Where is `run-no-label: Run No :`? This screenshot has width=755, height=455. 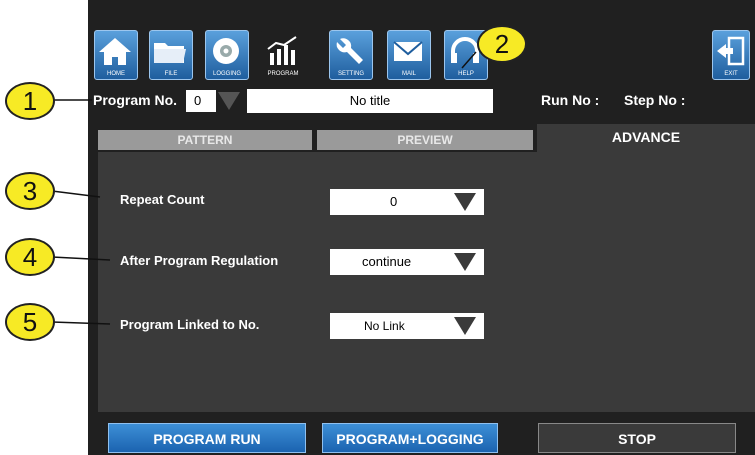 run-no-label: Run No : is located at coordinates (570, 100).